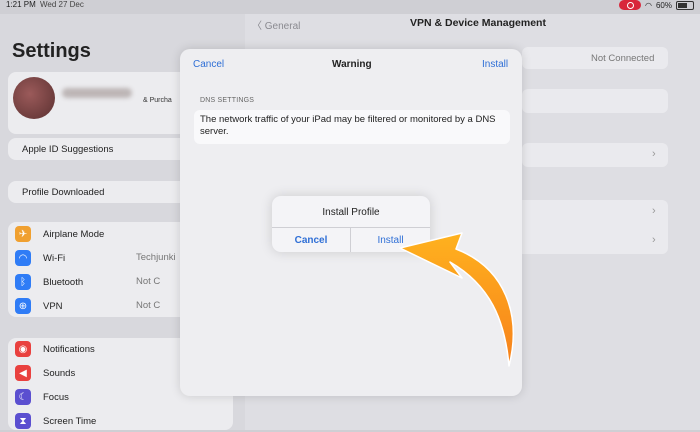  What do you see at coordinates (456, 299) in the screenshot?
I see `annotation-arrow-icon` at bounding box center [456, 299].